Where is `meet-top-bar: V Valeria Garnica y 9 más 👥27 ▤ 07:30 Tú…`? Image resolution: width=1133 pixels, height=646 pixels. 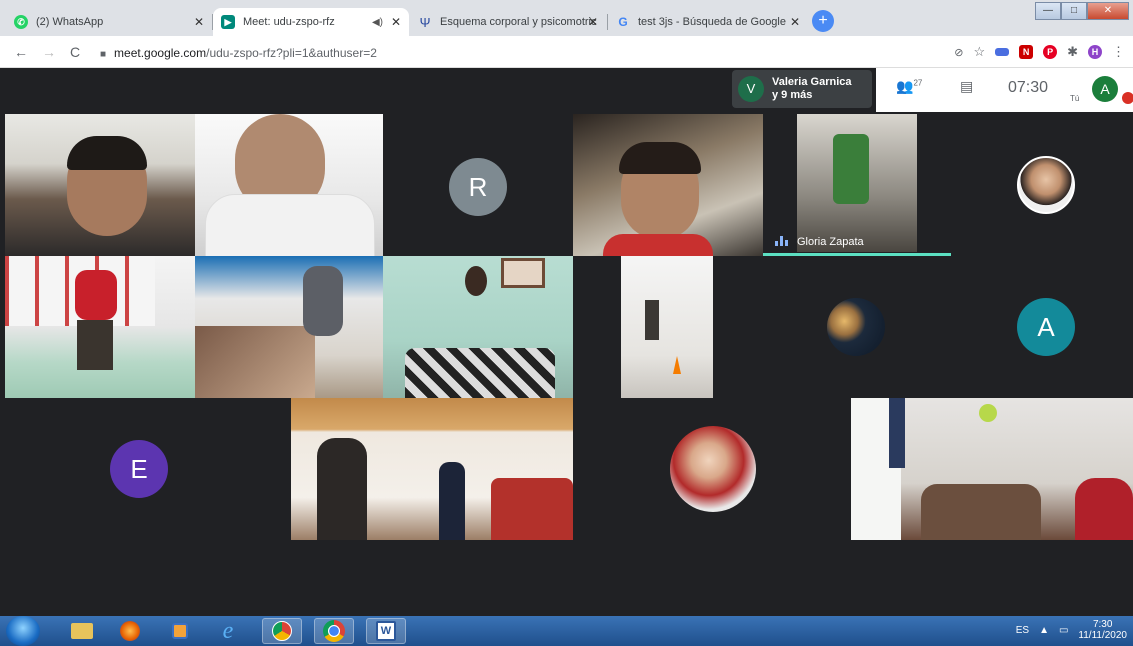
meet-top-bar: V Valeria Garnica y 9 más 👥27 ▤ 07:30 Tú… is located at coordinates (566, 90).